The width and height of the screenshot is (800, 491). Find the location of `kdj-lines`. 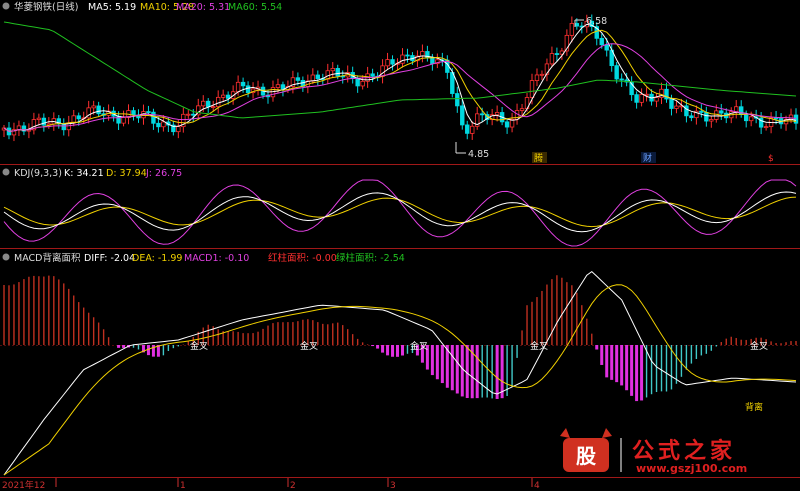

kdj-lines is located at coordinates (400, 213).